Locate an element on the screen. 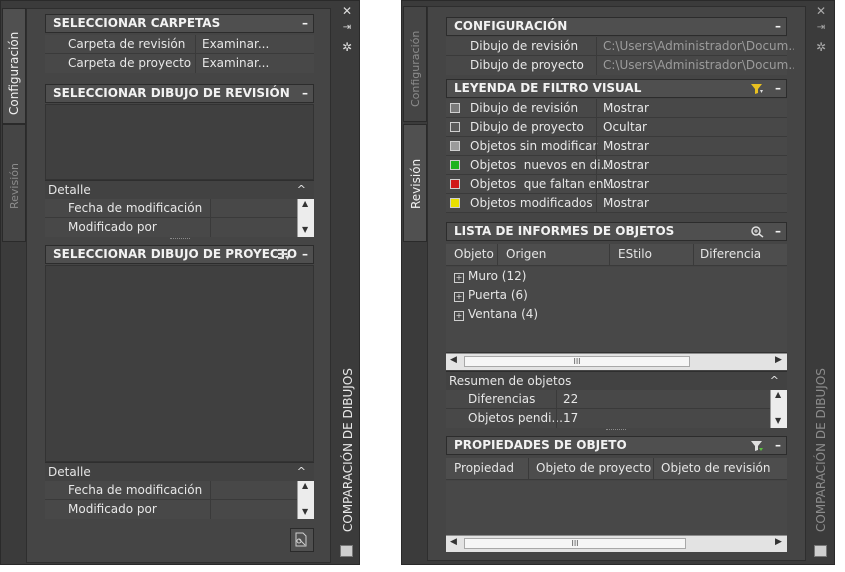 The image size is (845, 572). left-tab-configuracion: Configuración is located at coordinates (14, 66).